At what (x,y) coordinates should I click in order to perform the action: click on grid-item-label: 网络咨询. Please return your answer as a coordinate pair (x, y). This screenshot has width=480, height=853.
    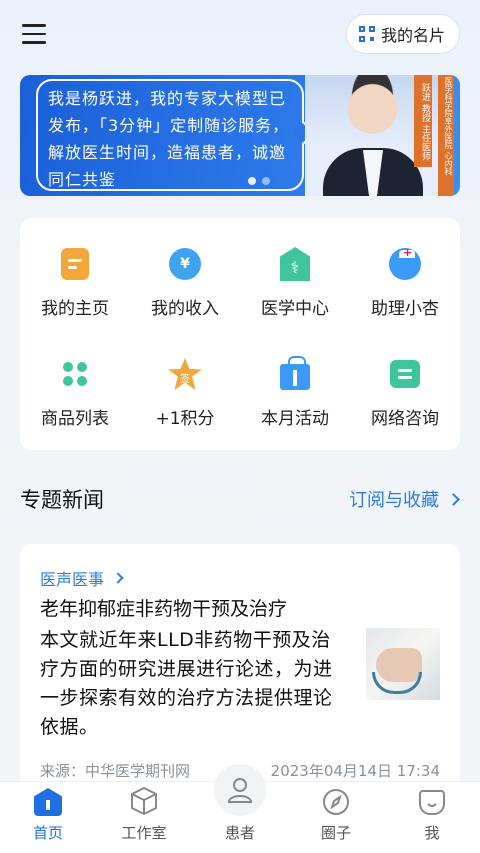
    Looking at the image, I should click on (405, 419).